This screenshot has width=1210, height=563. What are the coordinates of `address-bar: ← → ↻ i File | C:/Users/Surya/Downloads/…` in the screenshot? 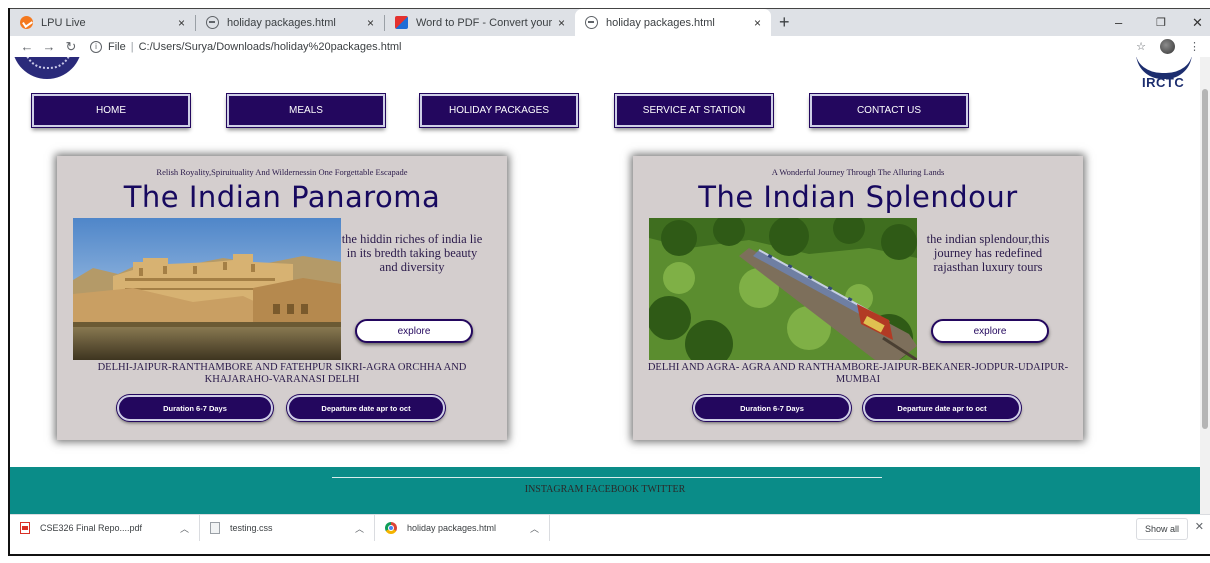 It's located at (610, 47).